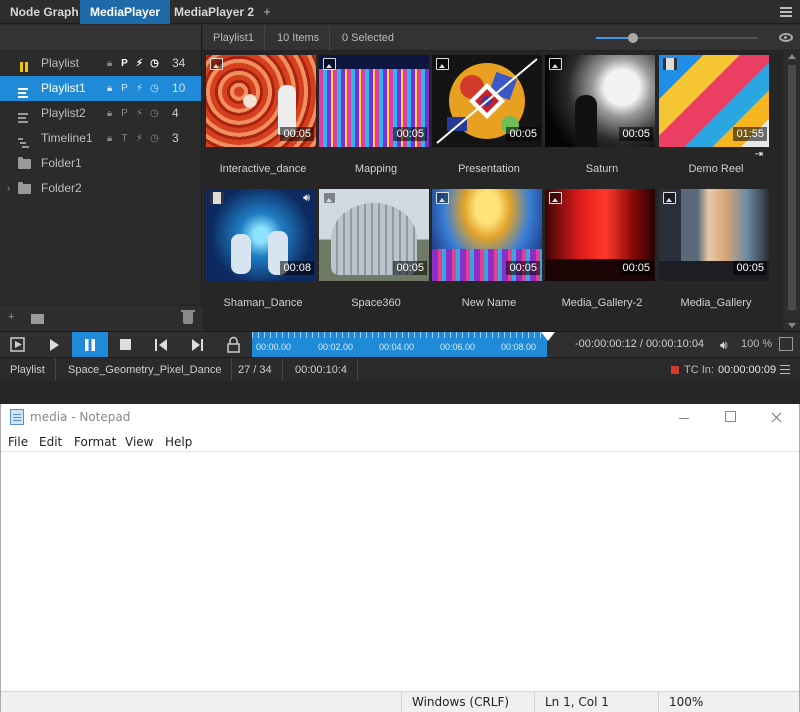 The image size is (800, 712). What do you see at coordinates (100, 188) in the screenshot?
I see `folder-item-folder2: › Folder2` at bounding box center [100, 188].